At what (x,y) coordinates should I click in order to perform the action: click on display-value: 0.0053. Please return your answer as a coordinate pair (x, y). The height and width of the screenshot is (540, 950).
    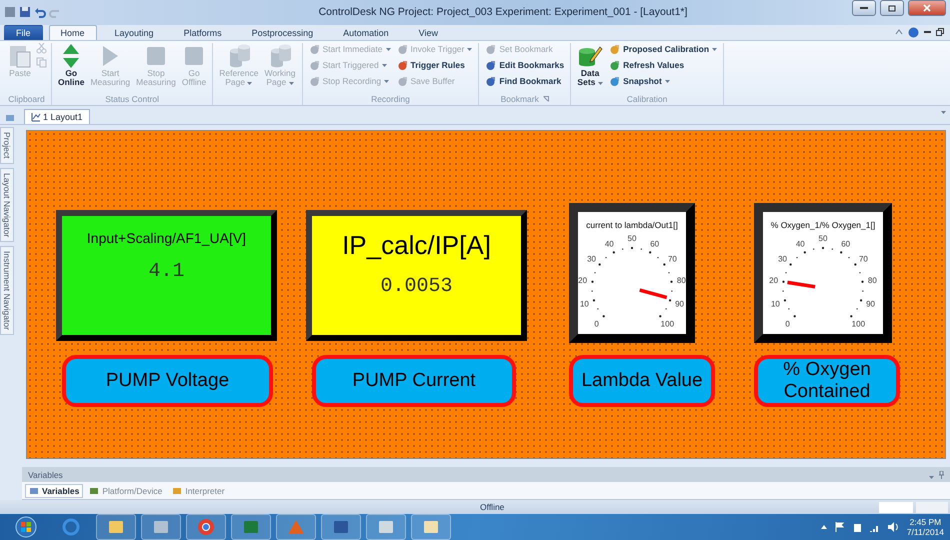
    Looking at the image, I should click on (416, 286).